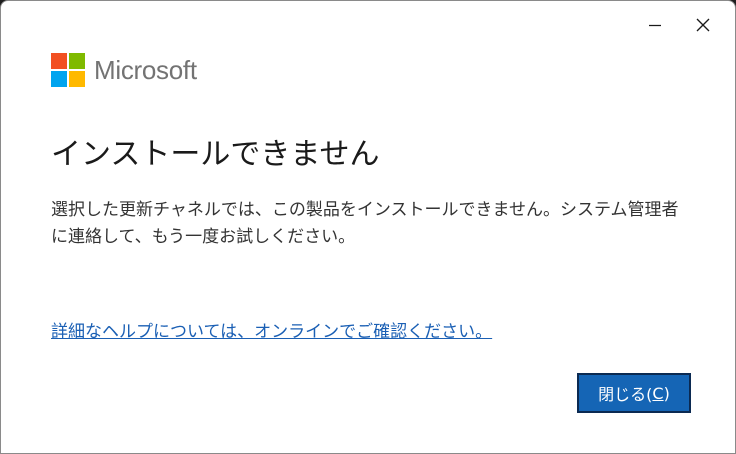  I want to click on logo-square-blue, so click(59, 79).